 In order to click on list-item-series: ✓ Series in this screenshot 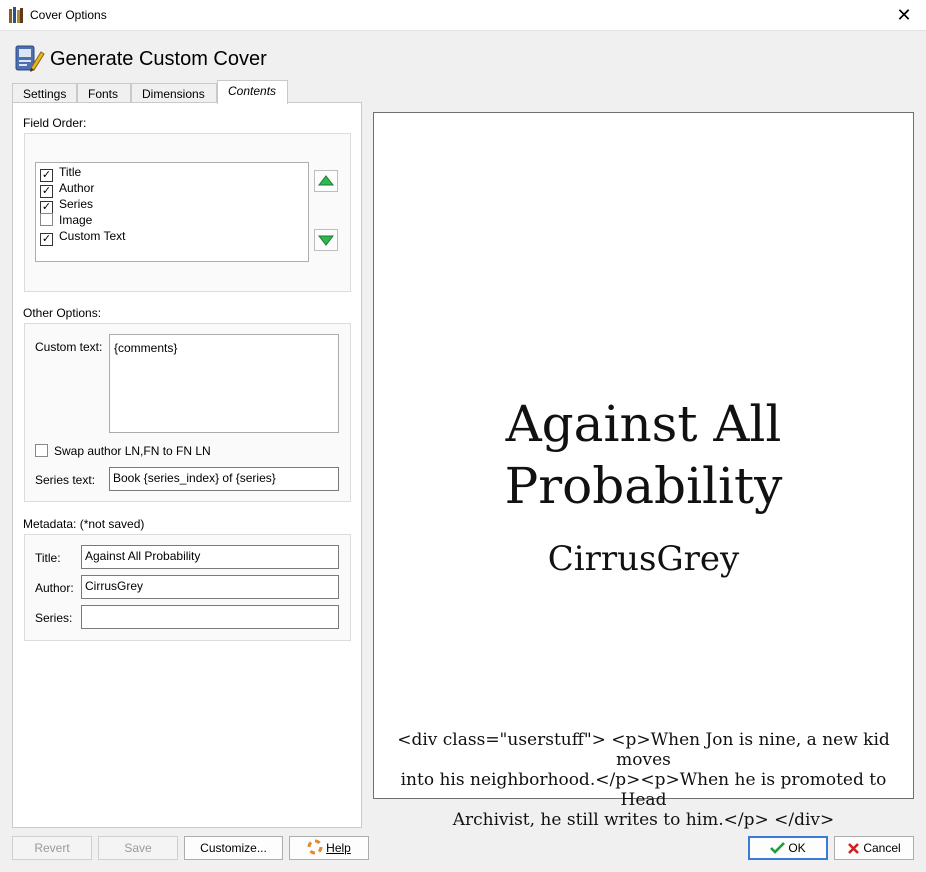, I will do `click(67, 205)`.